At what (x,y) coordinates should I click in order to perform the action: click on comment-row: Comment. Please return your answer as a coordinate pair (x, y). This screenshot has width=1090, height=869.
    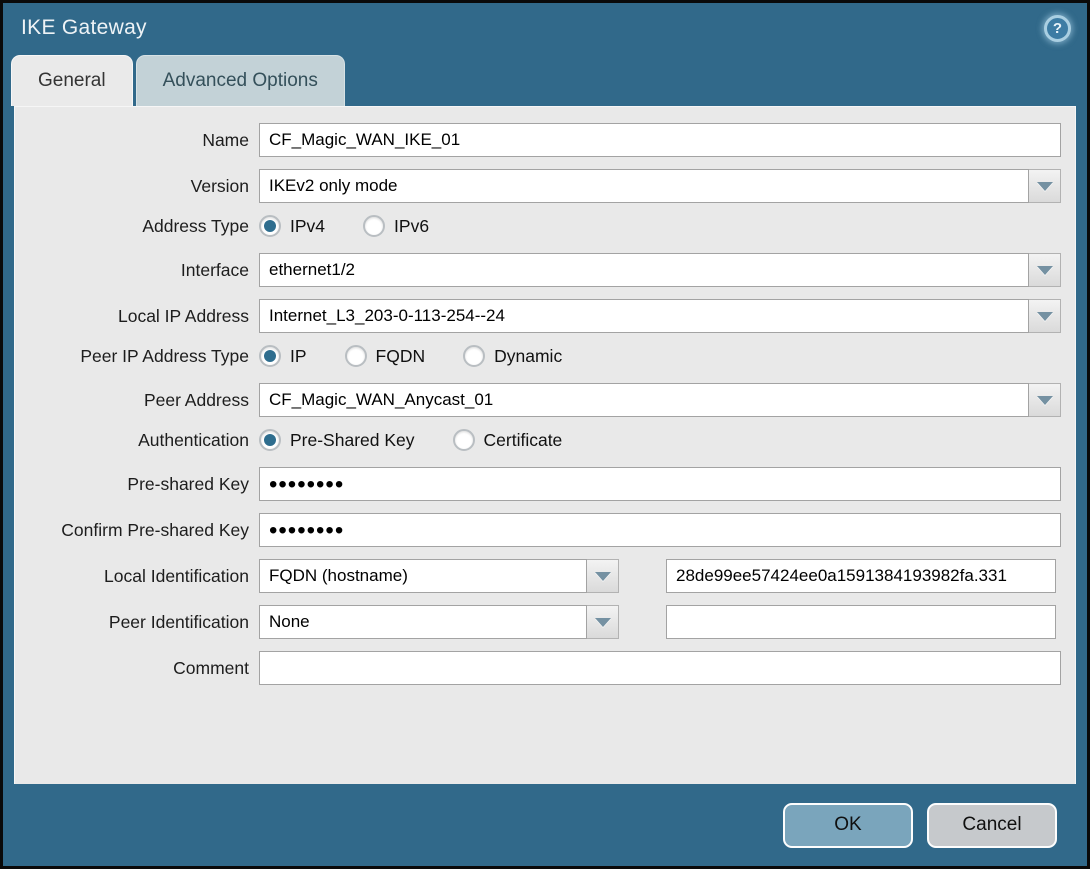
    Looking at the image, I should click on (545, 668).